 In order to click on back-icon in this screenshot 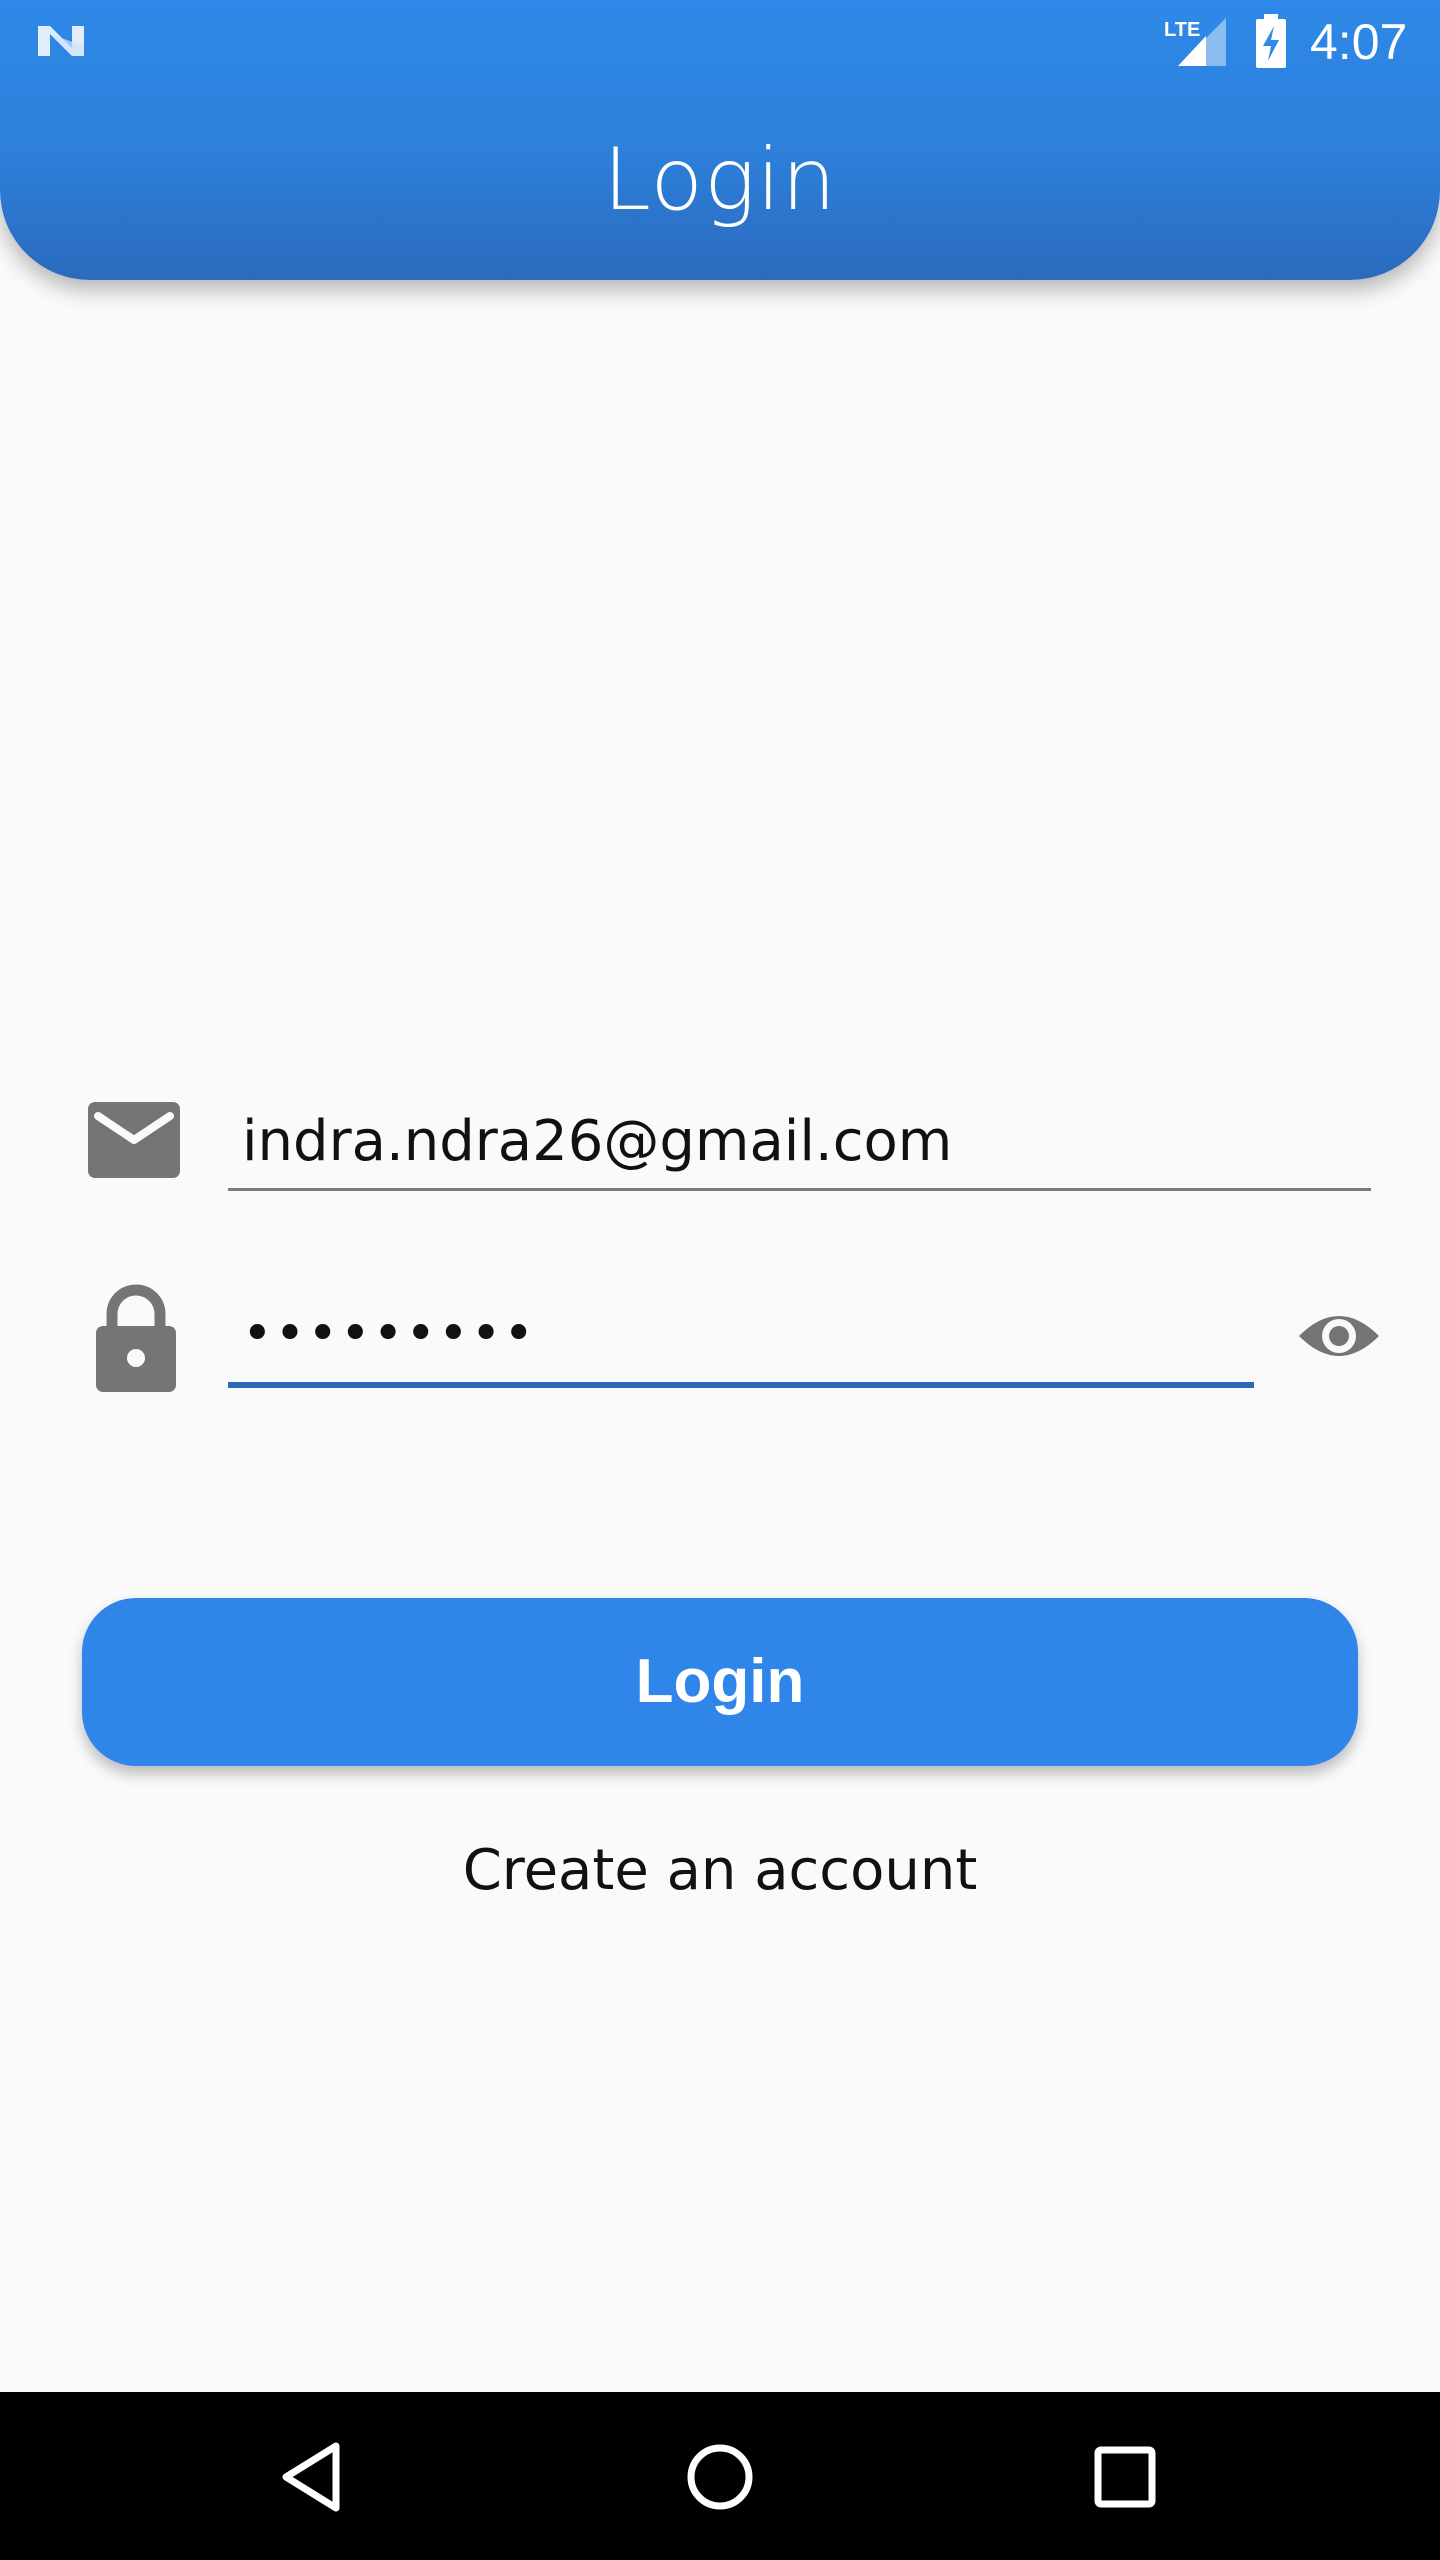, I will do `click(315, 2477)`.